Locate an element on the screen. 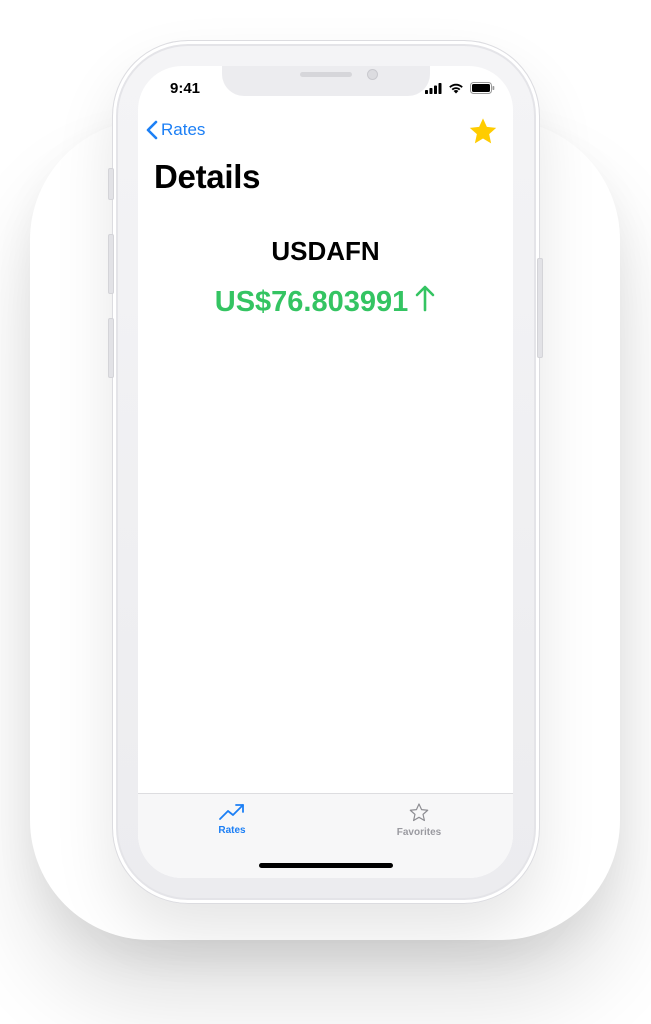  device-volume-down is located at coordinates (111, 348).